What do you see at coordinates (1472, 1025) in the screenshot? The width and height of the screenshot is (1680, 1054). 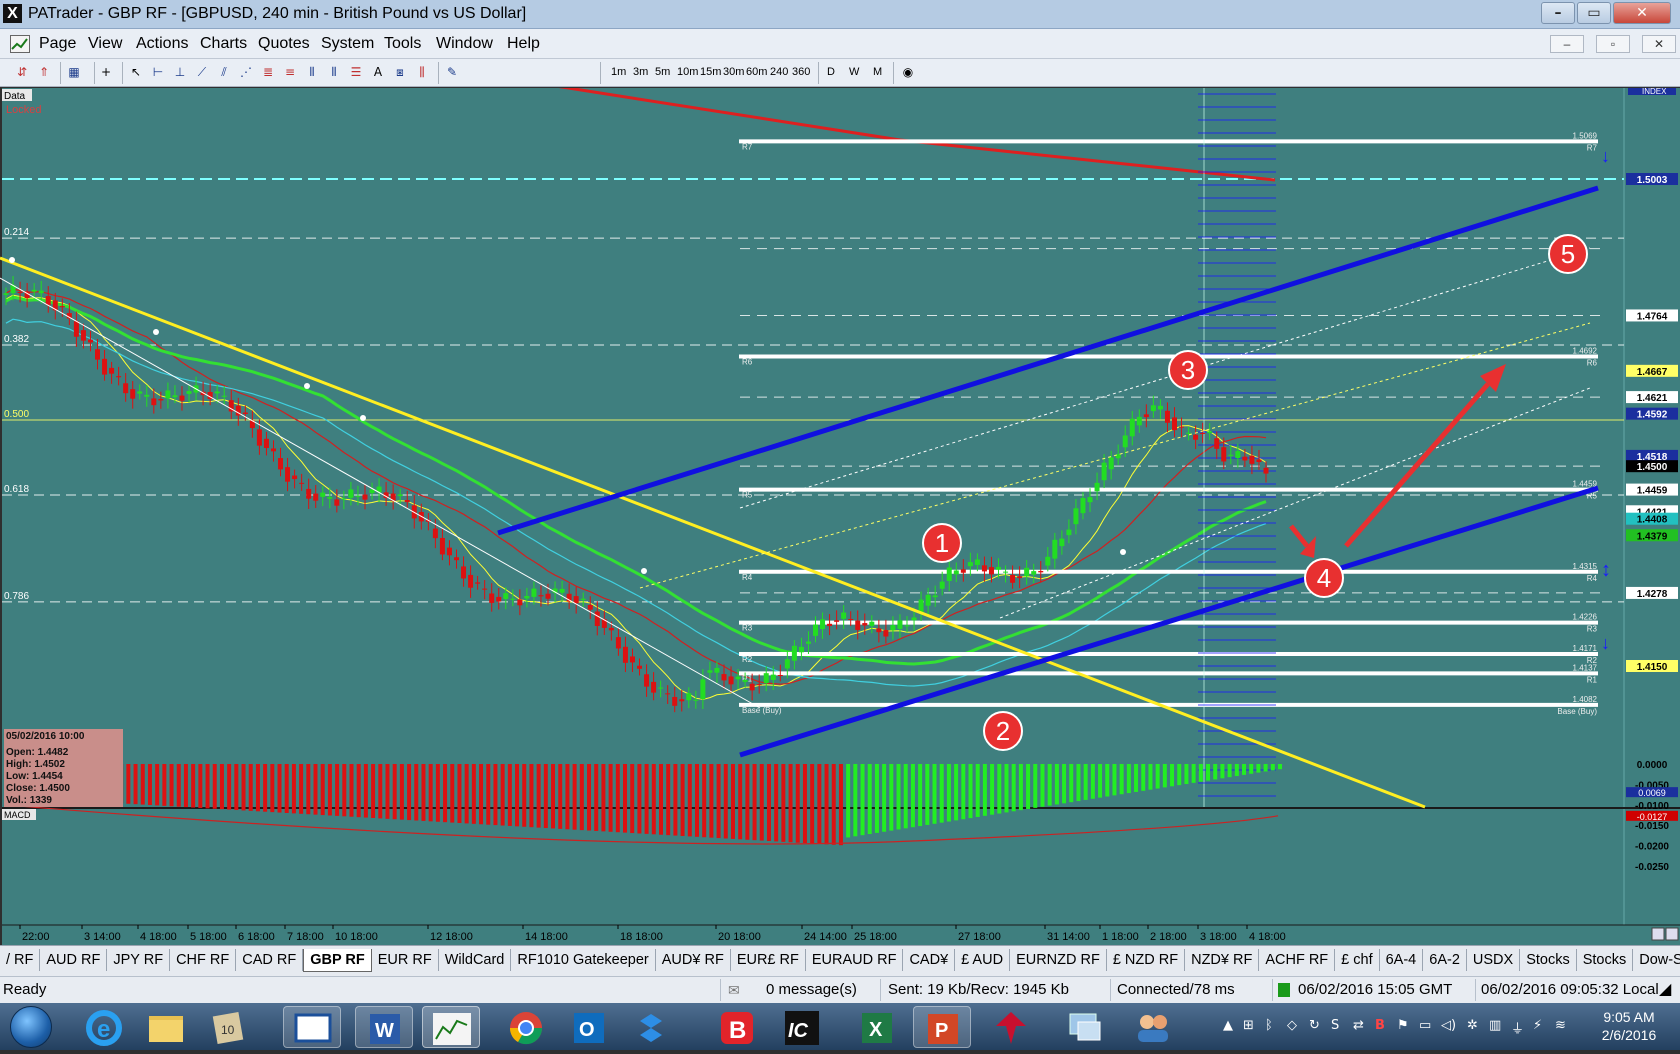 I see `settings-tray-icon: ✲` at bounding box center [1472, 1025].